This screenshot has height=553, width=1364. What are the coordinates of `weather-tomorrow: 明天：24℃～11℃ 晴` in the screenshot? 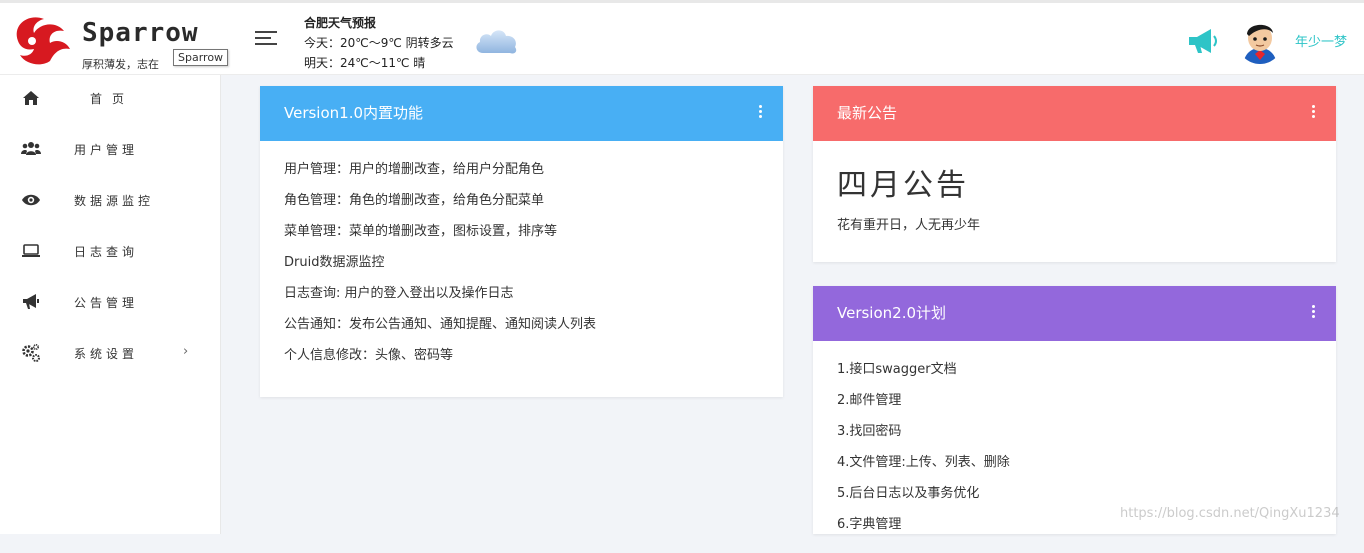 It's located at (365, 63).